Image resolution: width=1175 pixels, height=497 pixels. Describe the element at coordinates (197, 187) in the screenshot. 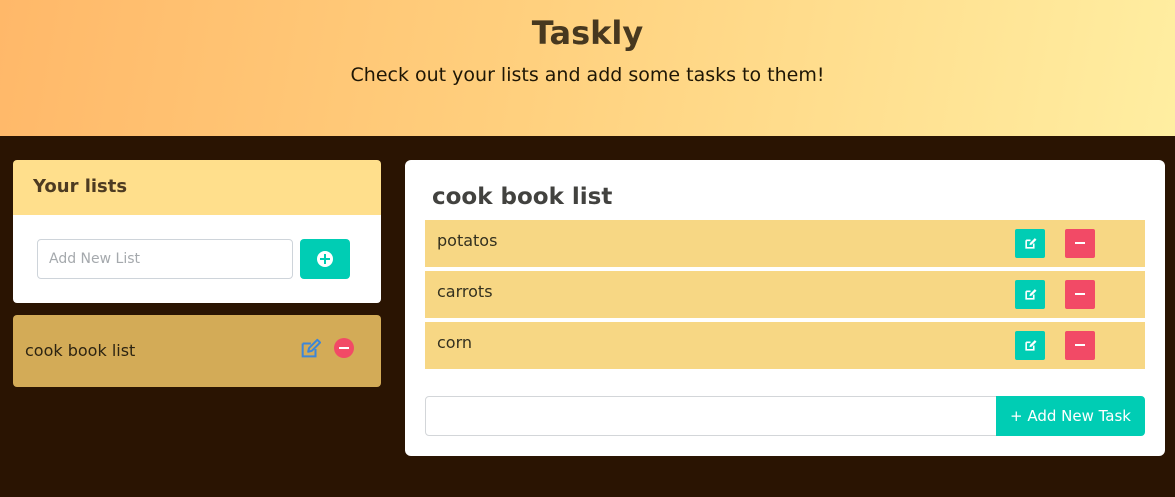

I see `lists-panel-header: Your lists` at that location.